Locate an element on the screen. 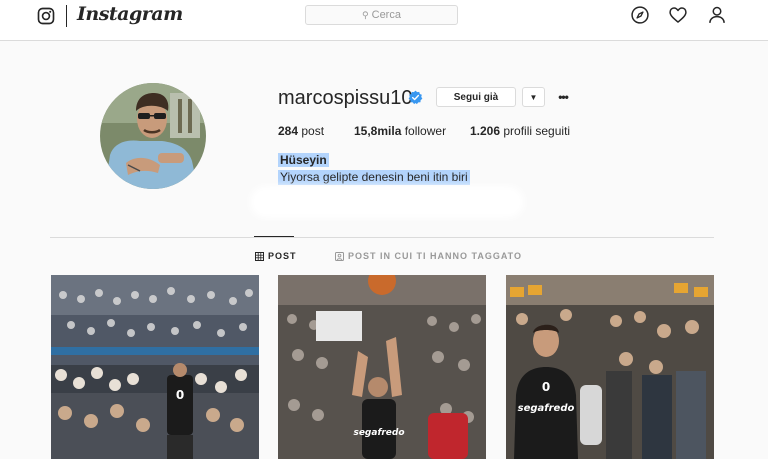 The image size is (768, 459). suggestions-dropdown-button: ▼ is located at coordinates (533, 97).